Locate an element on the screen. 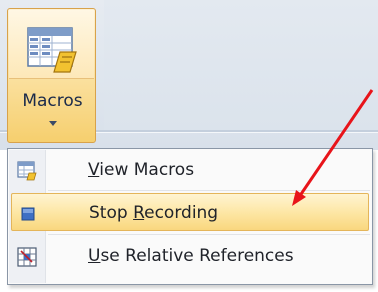  macros-button: Macros is located at coordinates (51, 75).